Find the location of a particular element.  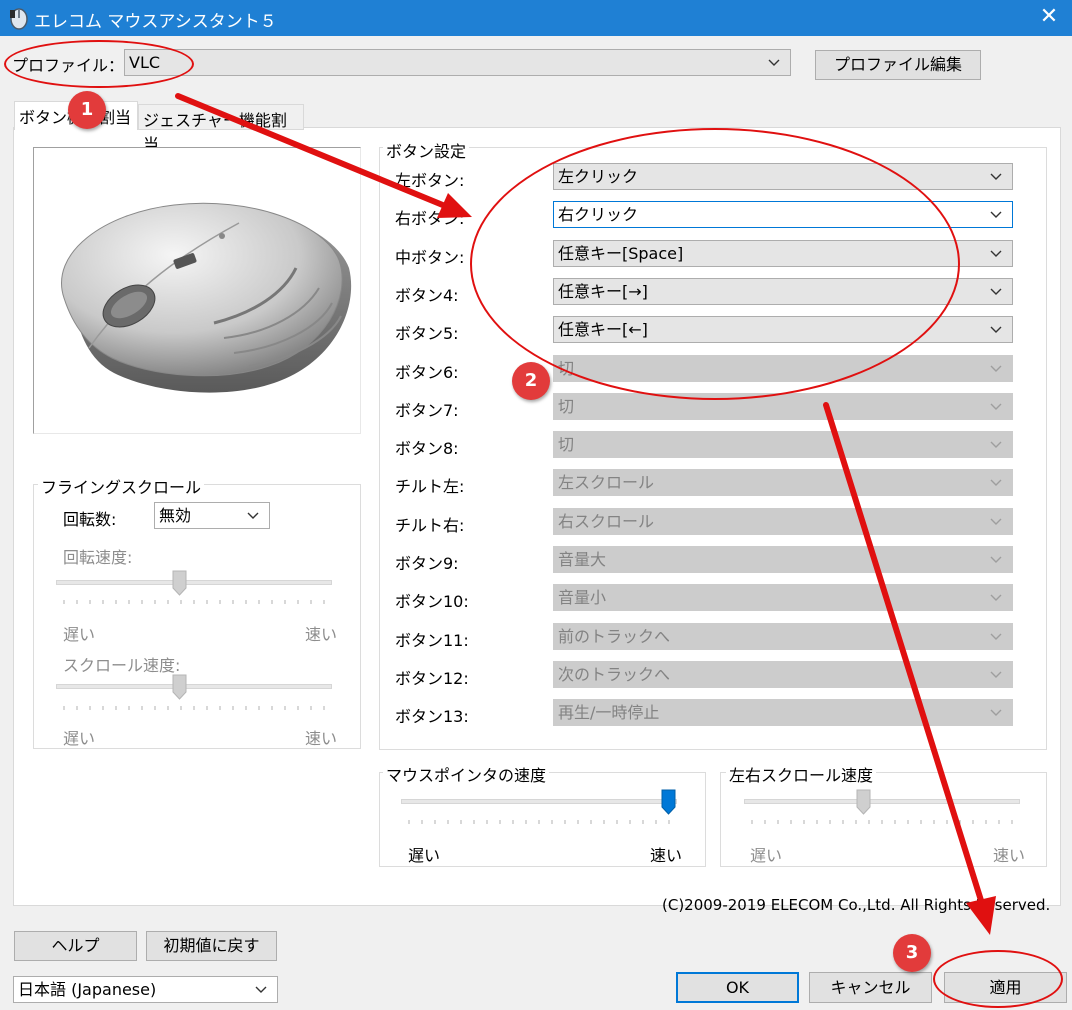

button-row-label: ボタン13: is located at coordinates (432, 716).